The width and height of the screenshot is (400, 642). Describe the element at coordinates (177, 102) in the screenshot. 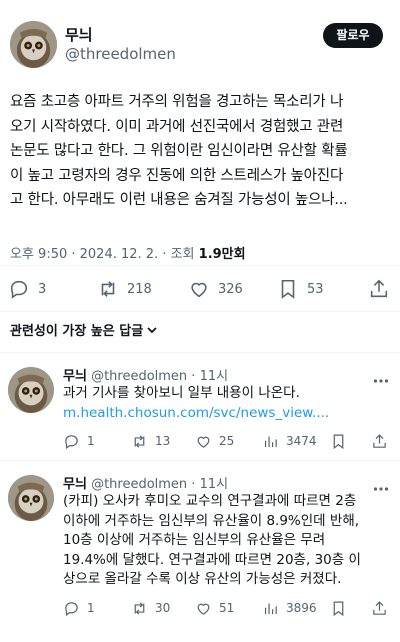

I see `tweet-text-line: 요즘 초고층 아파트 거주의 위험을 경고하는 목소리가 나` at that location.